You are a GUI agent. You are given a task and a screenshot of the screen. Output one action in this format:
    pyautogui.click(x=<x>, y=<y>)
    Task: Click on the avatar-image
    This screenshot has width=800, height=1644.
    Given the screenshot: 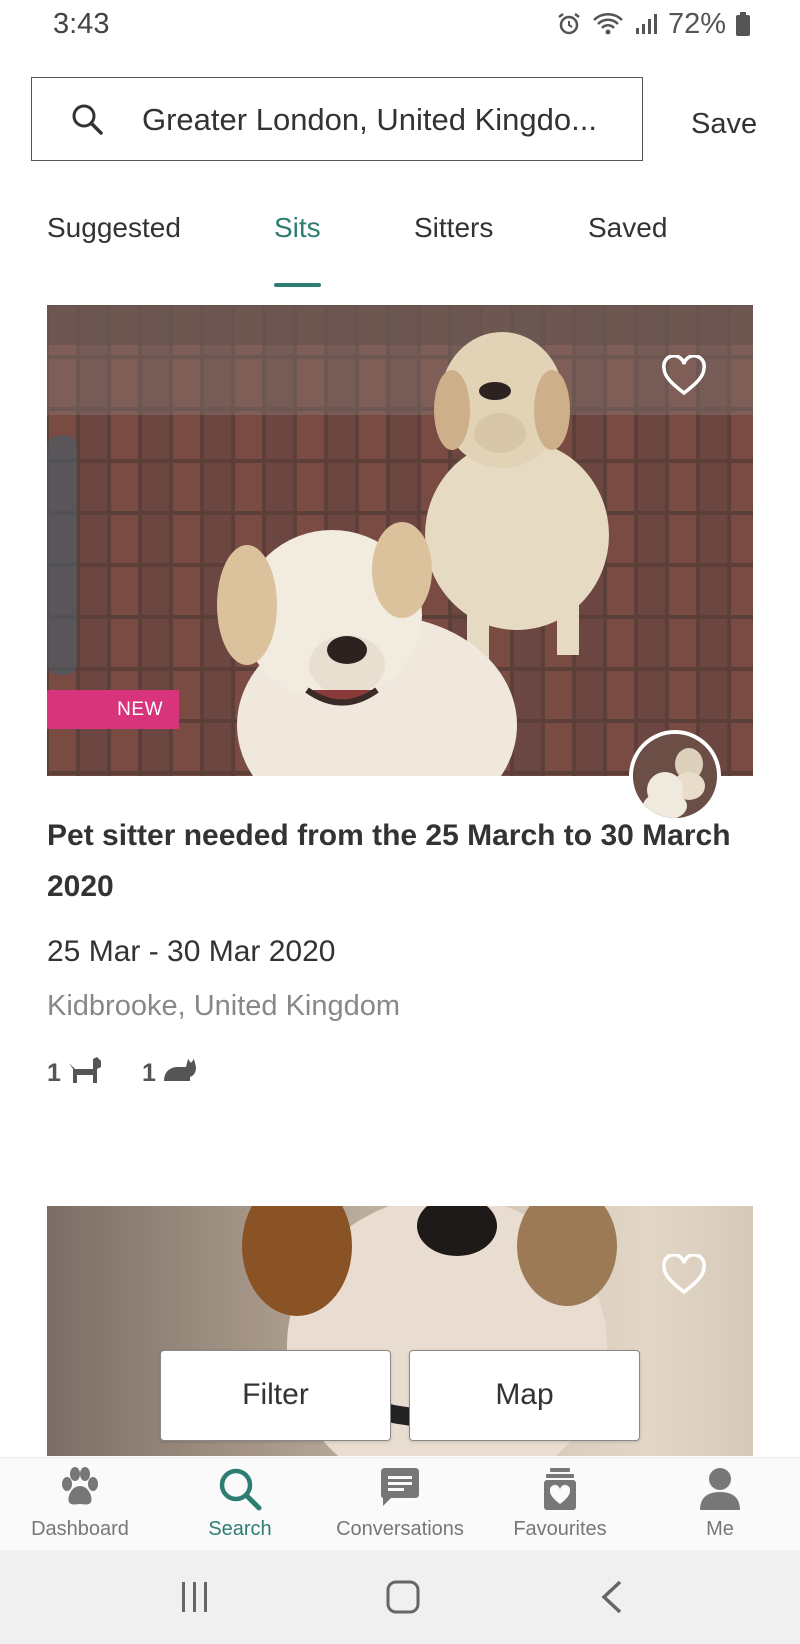 What is the action you would take?
    pyautogui.click(x=675, y=776)
    